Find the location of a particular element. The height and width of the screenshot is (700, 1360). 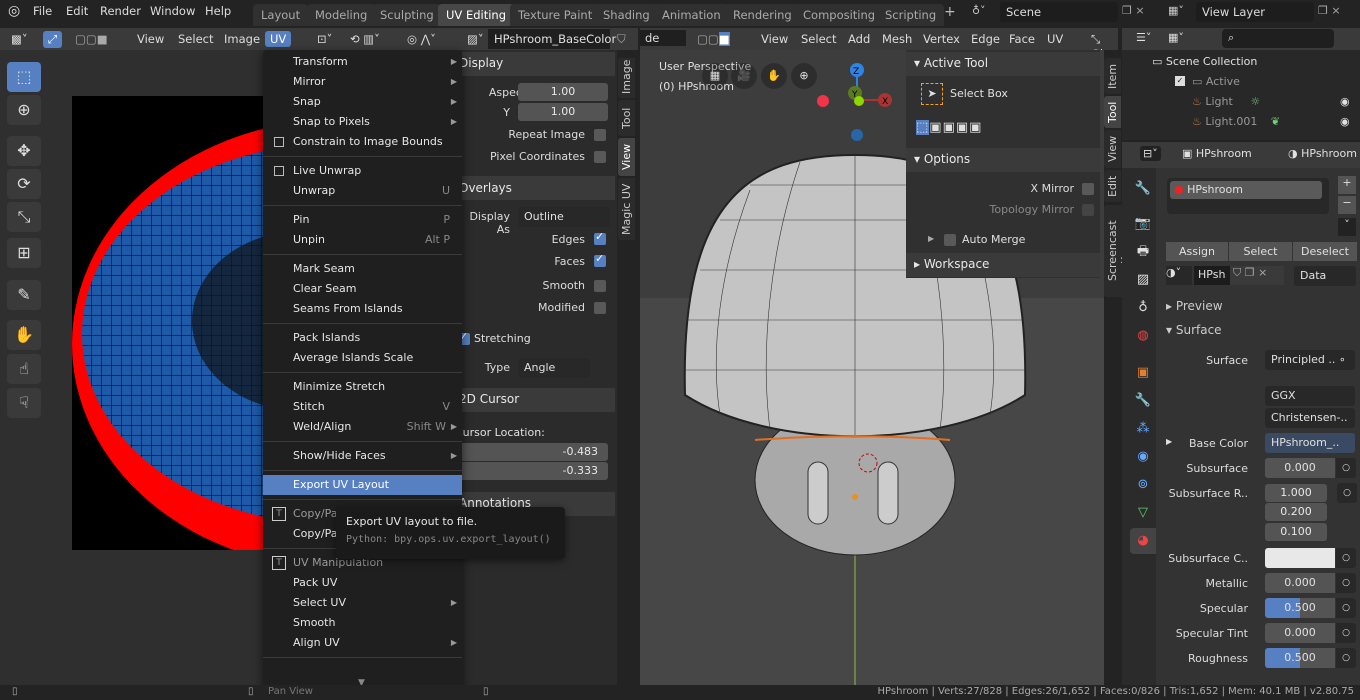

scale-tool: ⤡ is located at coordinates (24, 217).